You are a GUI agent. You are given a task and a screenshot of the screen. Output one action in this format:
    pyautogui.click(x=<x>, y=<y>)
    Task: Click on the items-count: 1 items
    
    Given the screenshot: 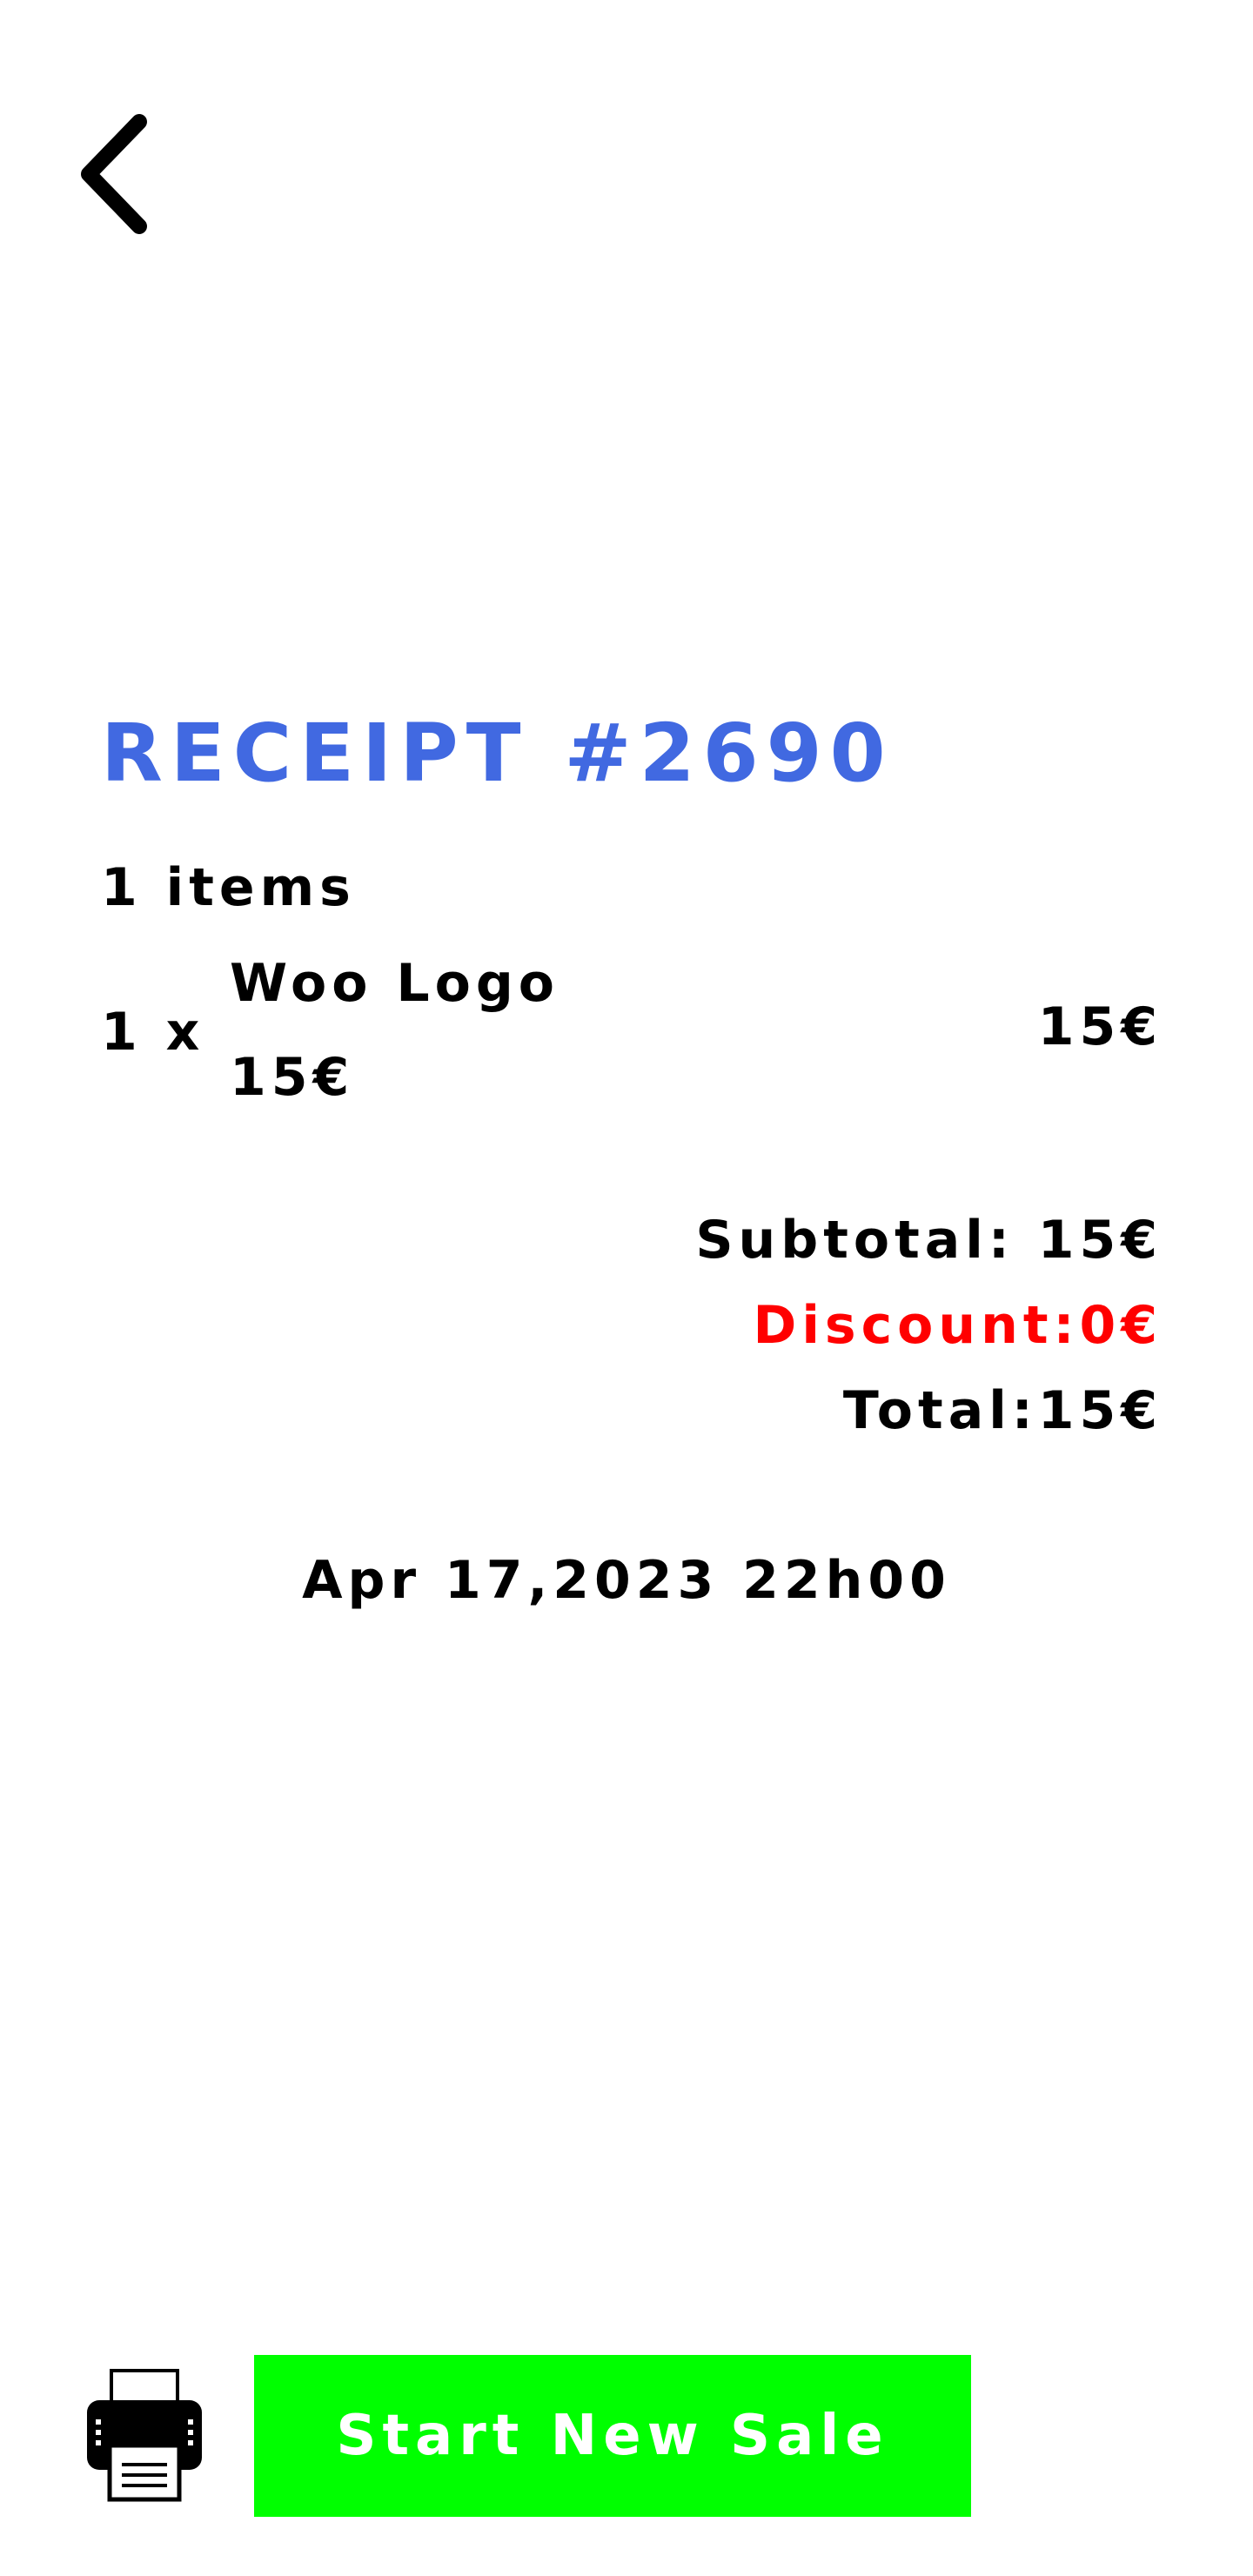 What is the action you would take?
    pyautogui.click(x=228, y=888)
    